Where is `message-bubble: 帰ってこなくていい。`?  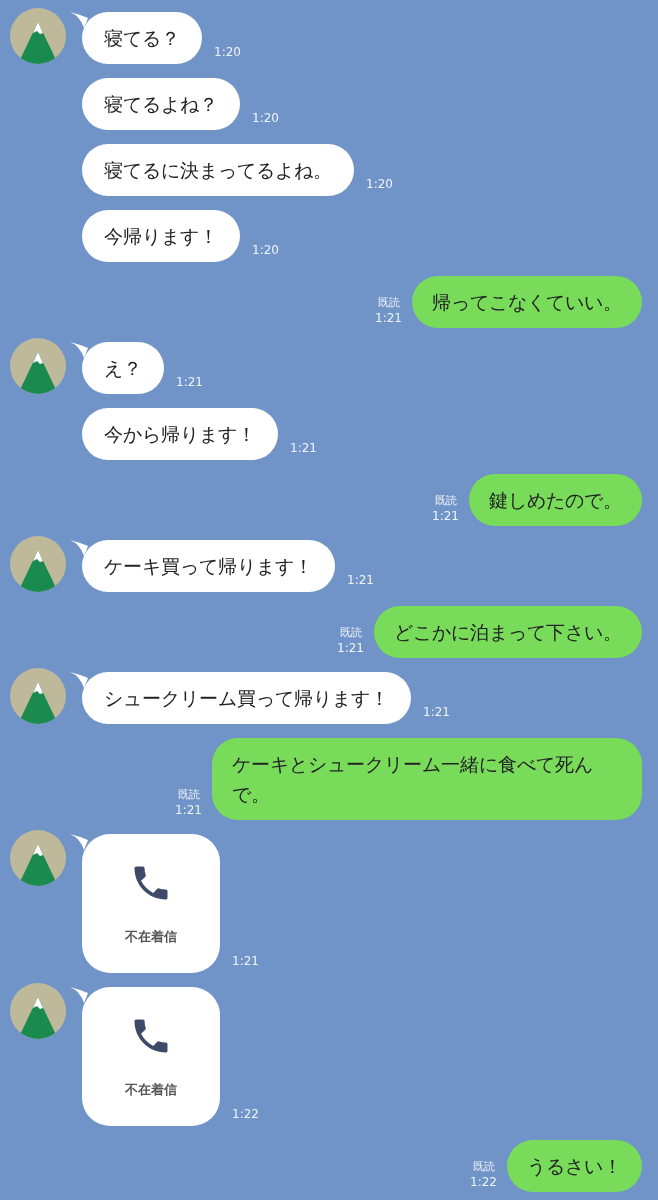 message-bubble: 帰ってこなくていい。 is located at coordinates (527, 302).